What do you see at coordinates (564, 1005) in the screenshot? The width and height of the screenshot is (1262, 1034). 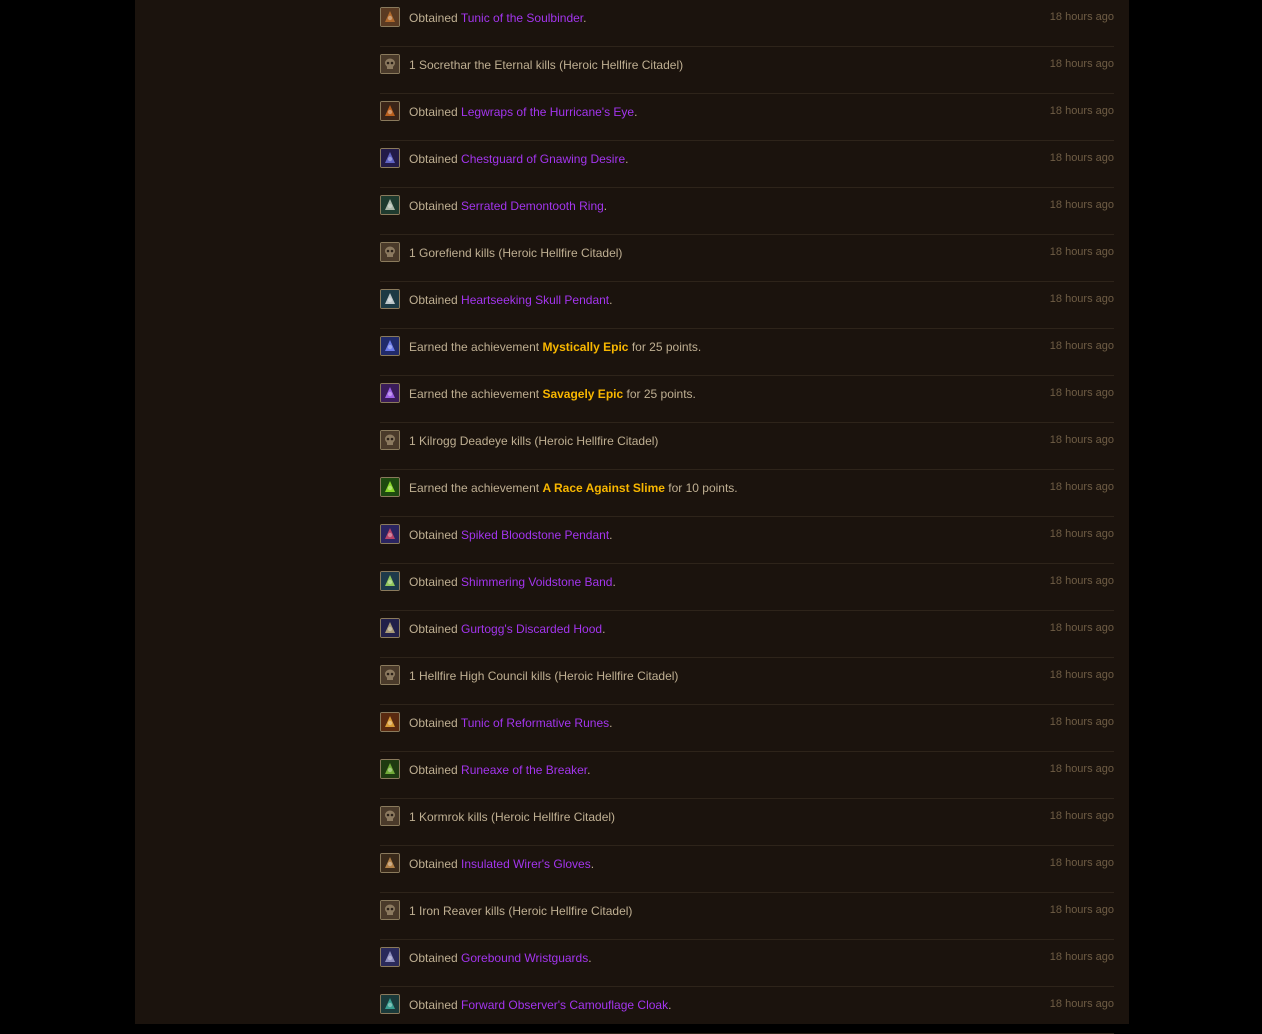 I see `item-link: Forward Observer's Camouflage Cloak` at bounding box center [564, 1005].